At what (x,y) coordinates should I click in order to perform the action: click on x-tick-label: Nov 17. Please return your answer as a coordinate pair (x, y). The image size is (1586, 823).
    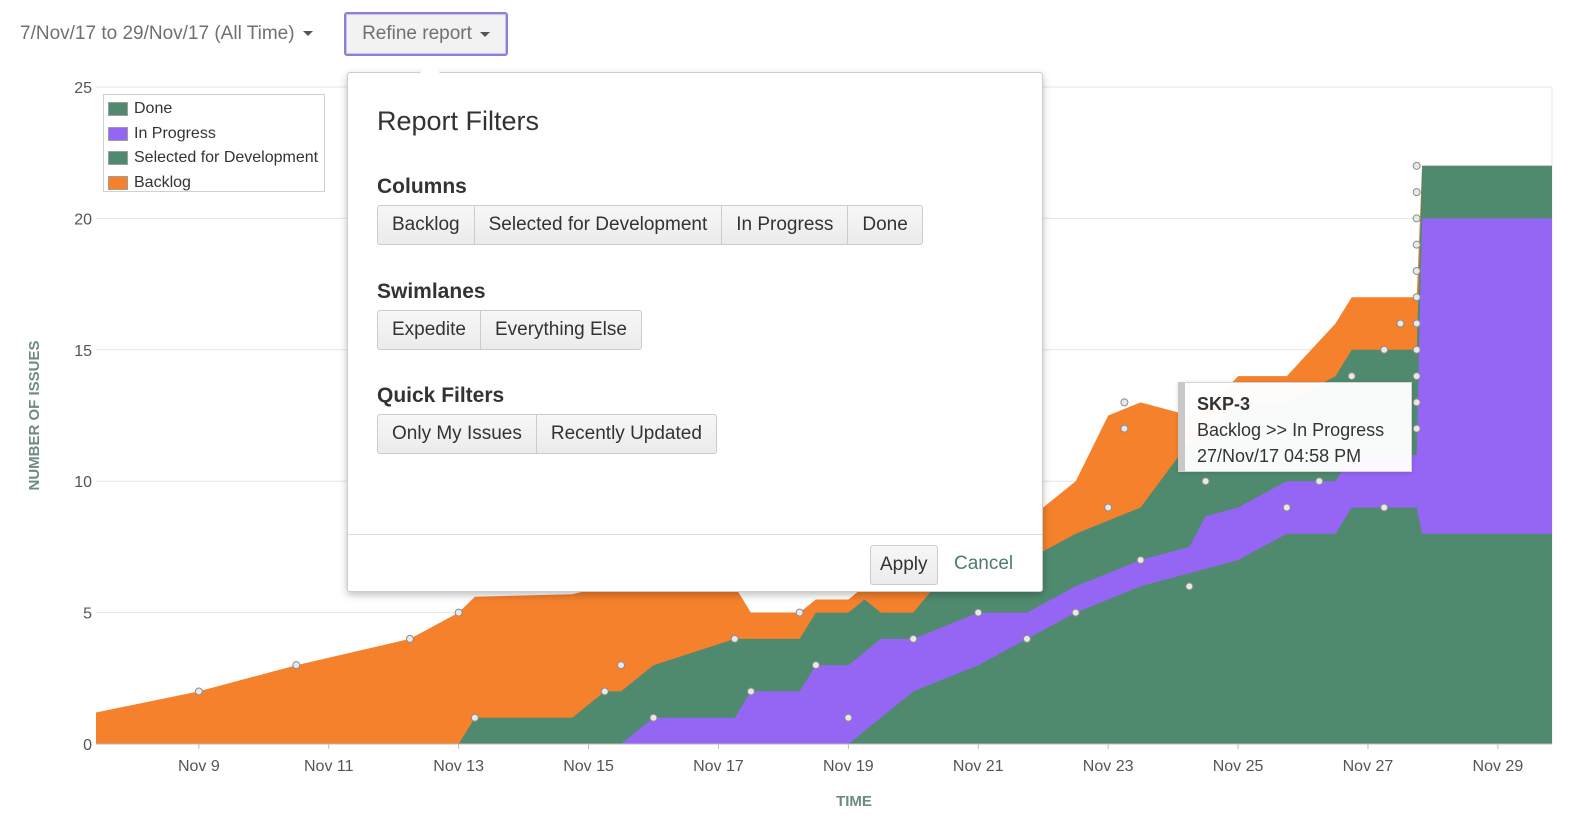
    Looking at the image, I should click on (718, 766).